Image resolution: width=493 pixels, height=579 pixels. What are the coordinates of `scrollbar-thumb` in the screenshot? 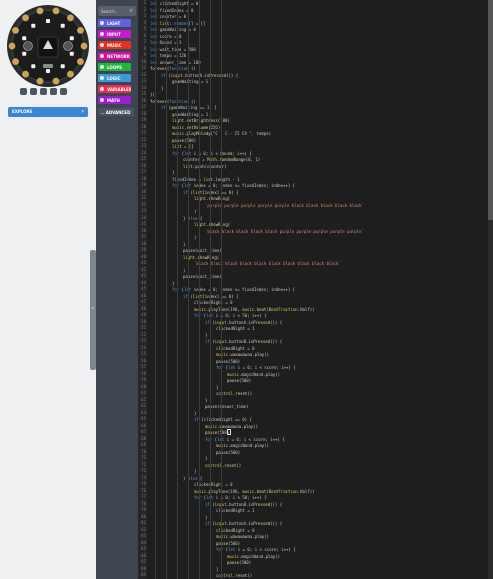 It's located at (490, 110).